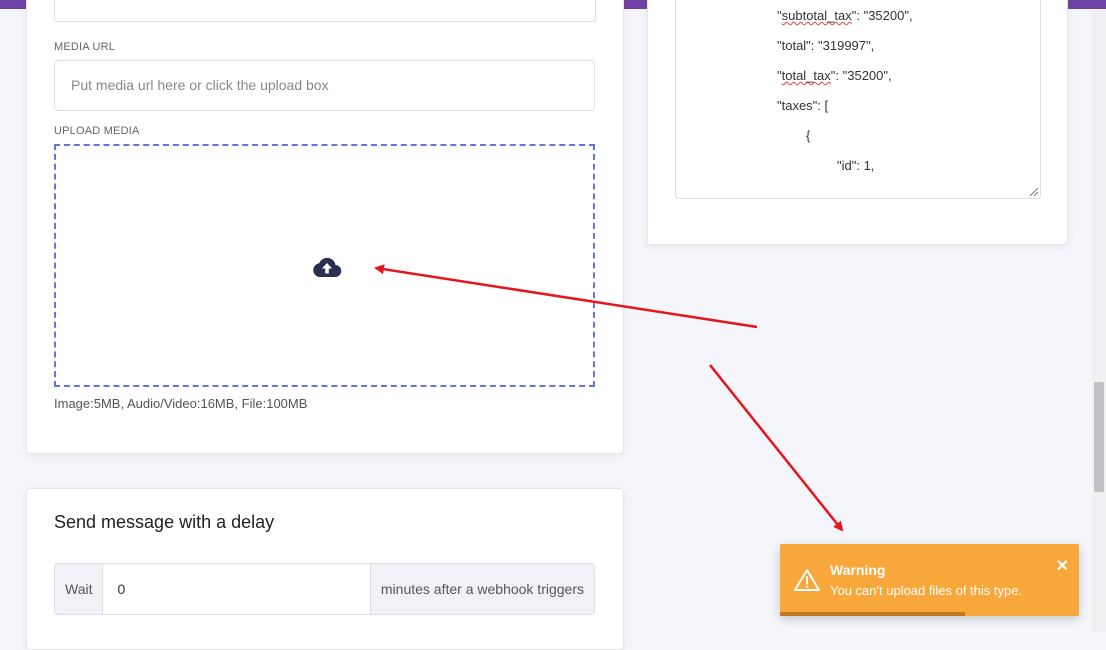 This screenshot has width=1106, height=650. I want to click on wait-suffix: minutes after a webhook triggers, so click(481, 589).